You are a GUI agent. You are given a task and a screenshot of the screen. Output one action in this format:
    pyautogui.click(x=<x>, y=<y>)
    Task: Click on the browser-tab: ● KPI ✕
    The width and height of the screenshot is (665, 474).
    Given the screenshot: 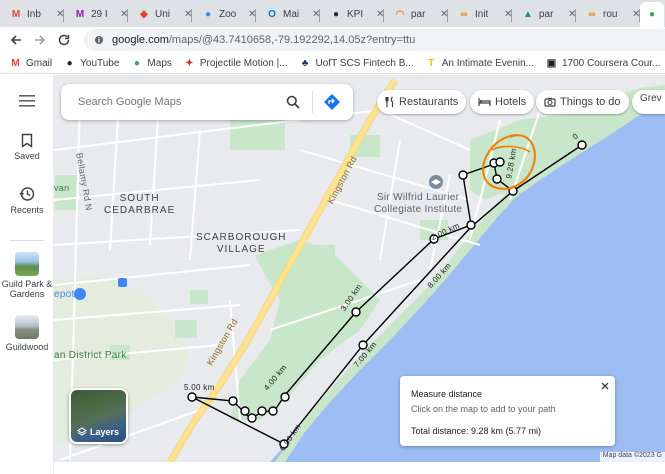 What is the action you would take?
    pyautogui.click(x=352, y=14)
    